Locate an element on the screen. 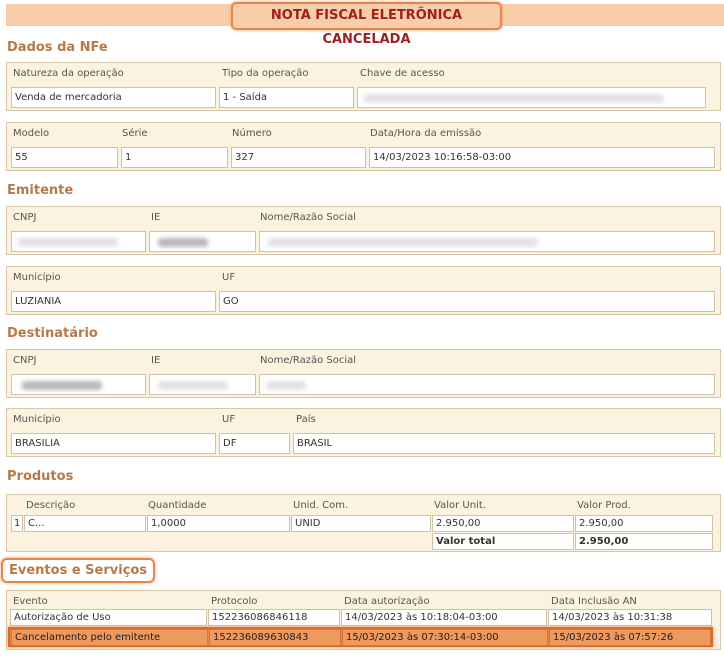  numero-label: Número is located at coordinates (252, 133).